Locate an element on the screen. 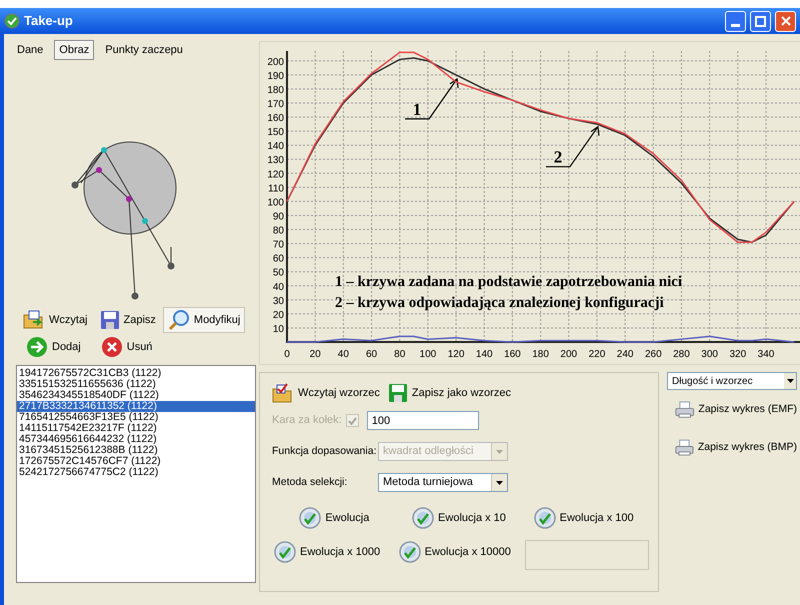  selection-method-dropdown: Metoda turniejowa is located at coordinates (443, 482).